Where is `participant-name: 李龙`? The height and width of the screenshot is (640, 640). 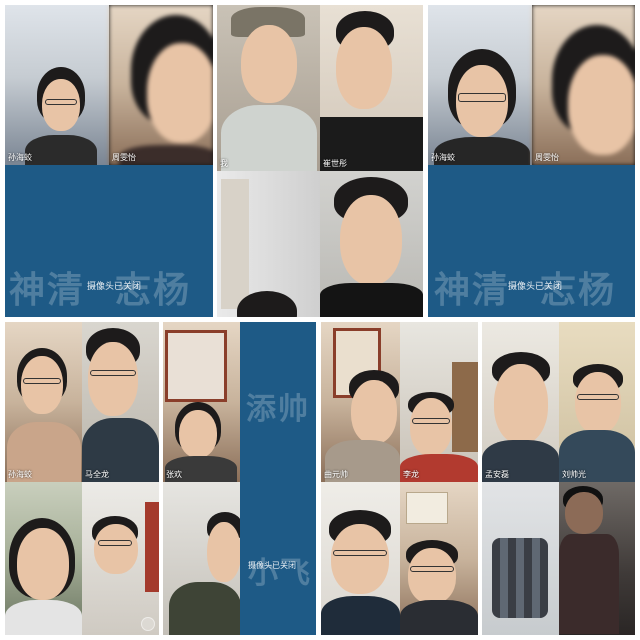 participant-name: 李龙 is located at coordinates (411, 474).